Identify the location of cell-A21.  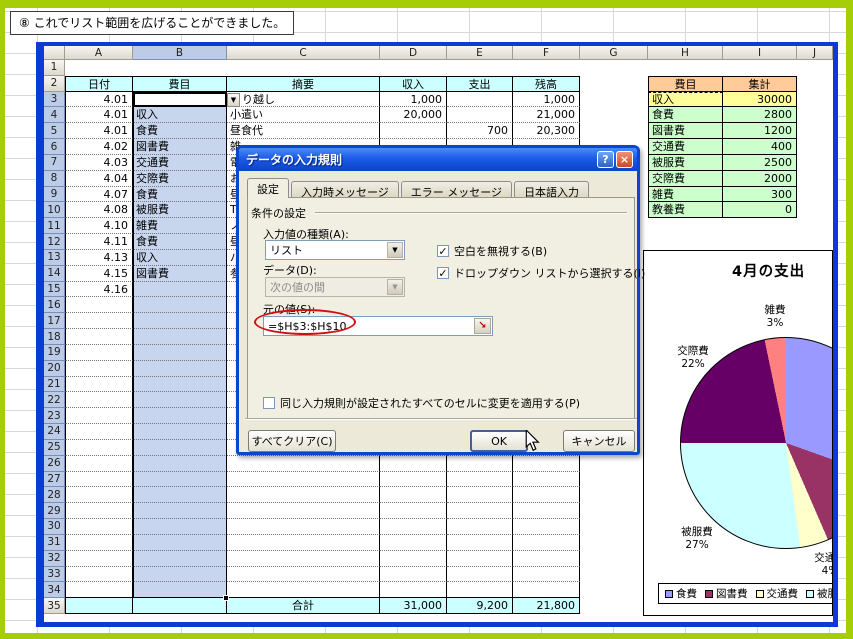
(99, 384).